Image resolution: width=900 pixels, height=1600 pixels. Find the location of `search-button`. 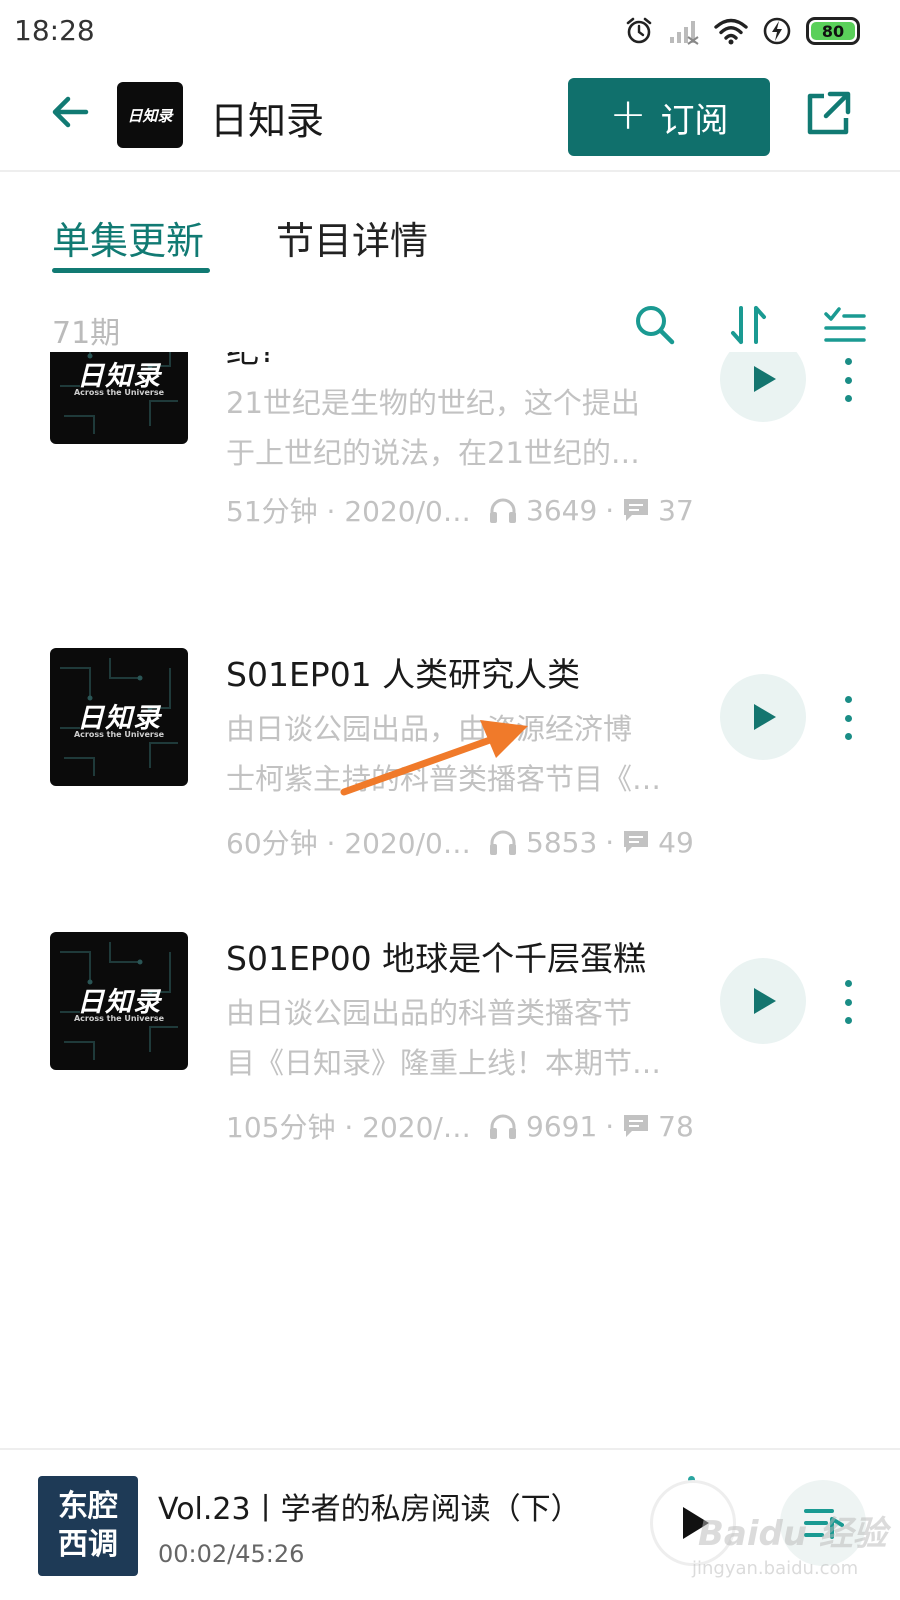

search-button is located at coordinates (655, 325).